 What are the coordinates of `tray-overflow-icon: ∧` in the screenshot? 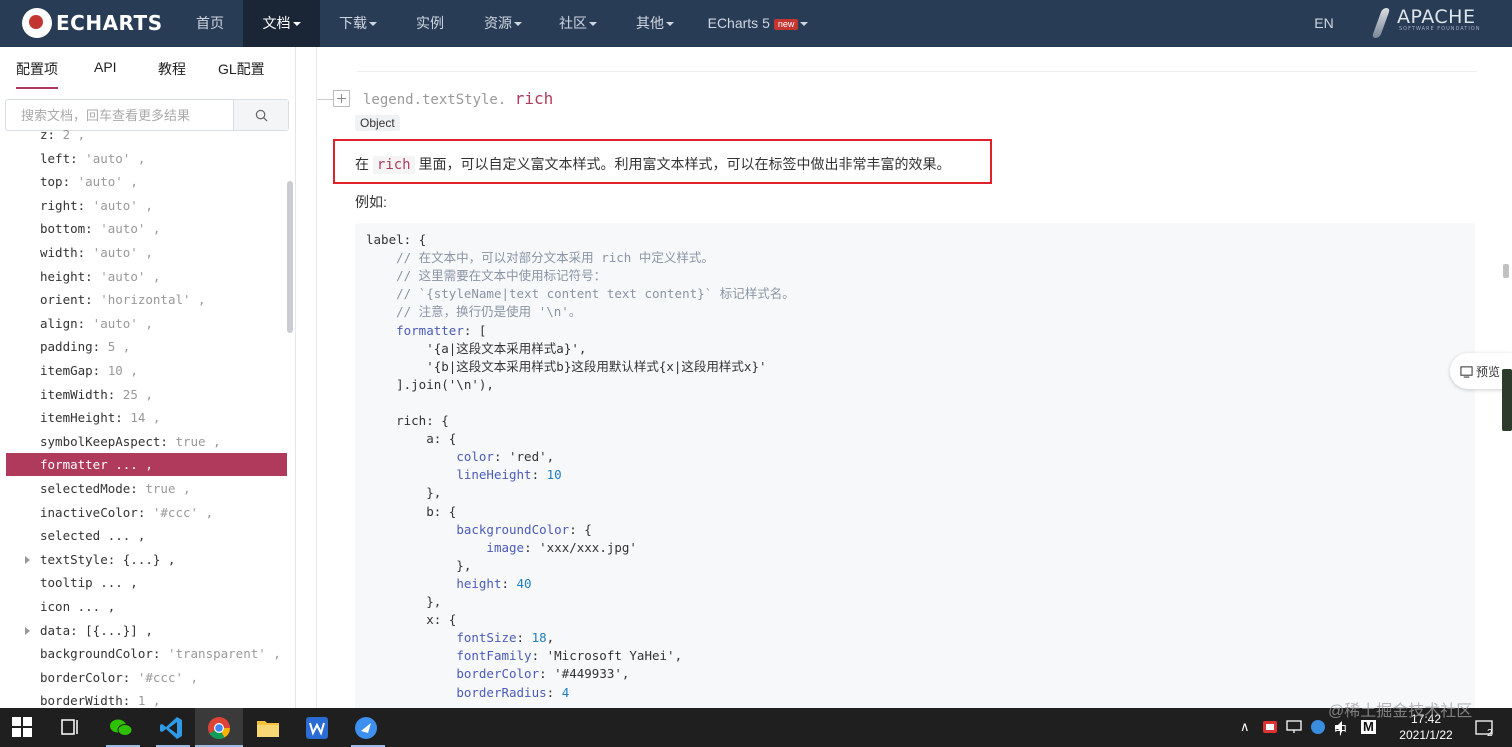 It's located at (1245, 727).